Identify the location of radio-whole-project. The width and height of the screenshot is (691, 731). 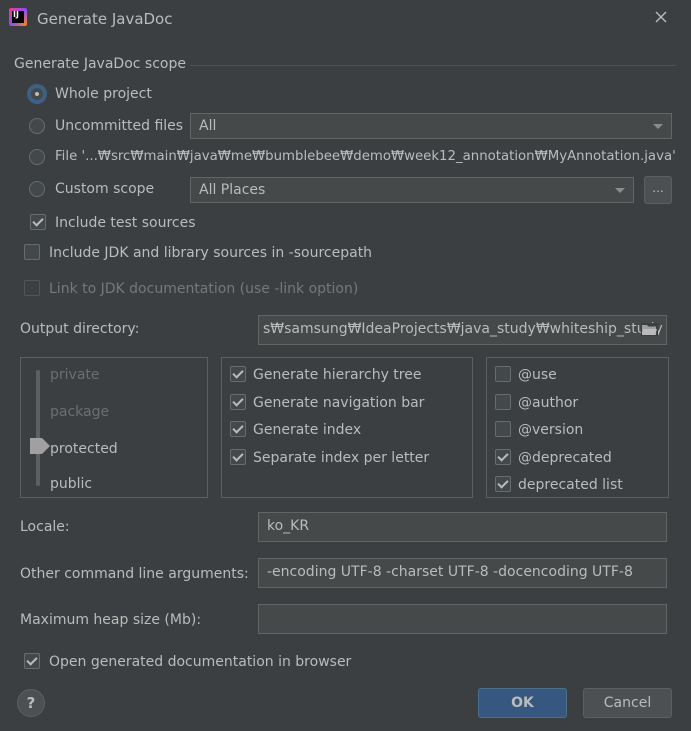
(37, 94).